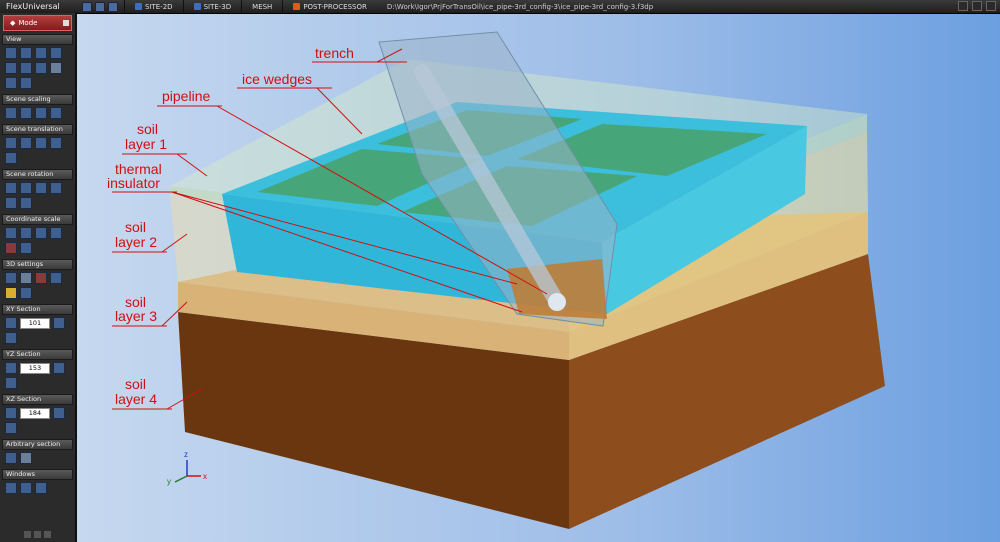 The height and width of the screenshot is (542, 1000). I want to click on view-front-icon, so click(11, 53).